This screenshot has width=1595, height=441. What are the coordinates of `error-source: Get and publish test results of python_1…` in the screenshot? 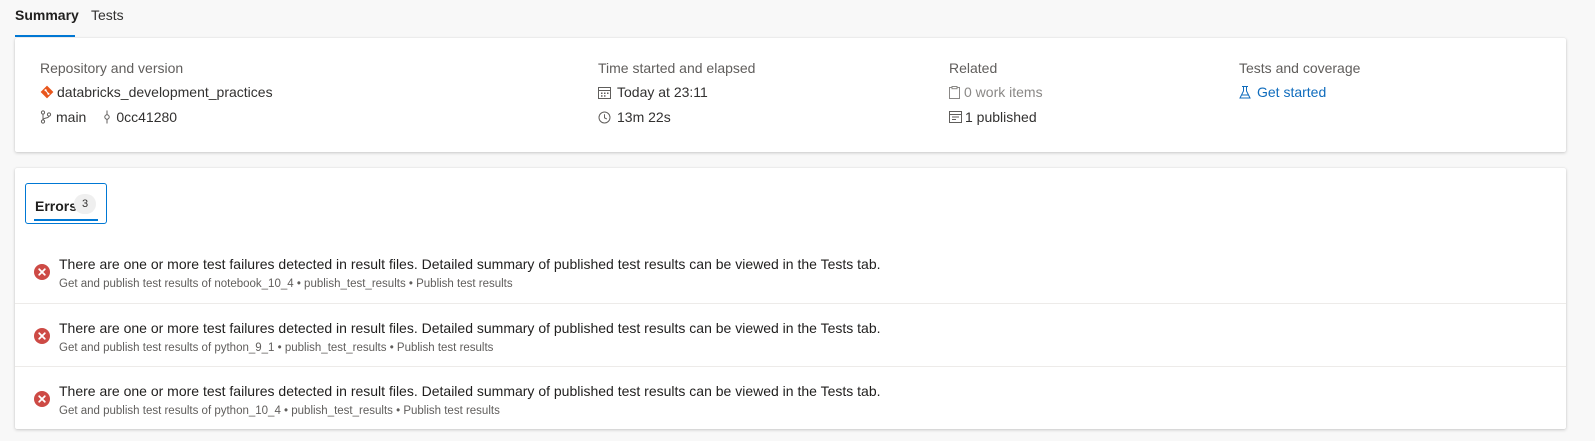 It's located at (279, 411).